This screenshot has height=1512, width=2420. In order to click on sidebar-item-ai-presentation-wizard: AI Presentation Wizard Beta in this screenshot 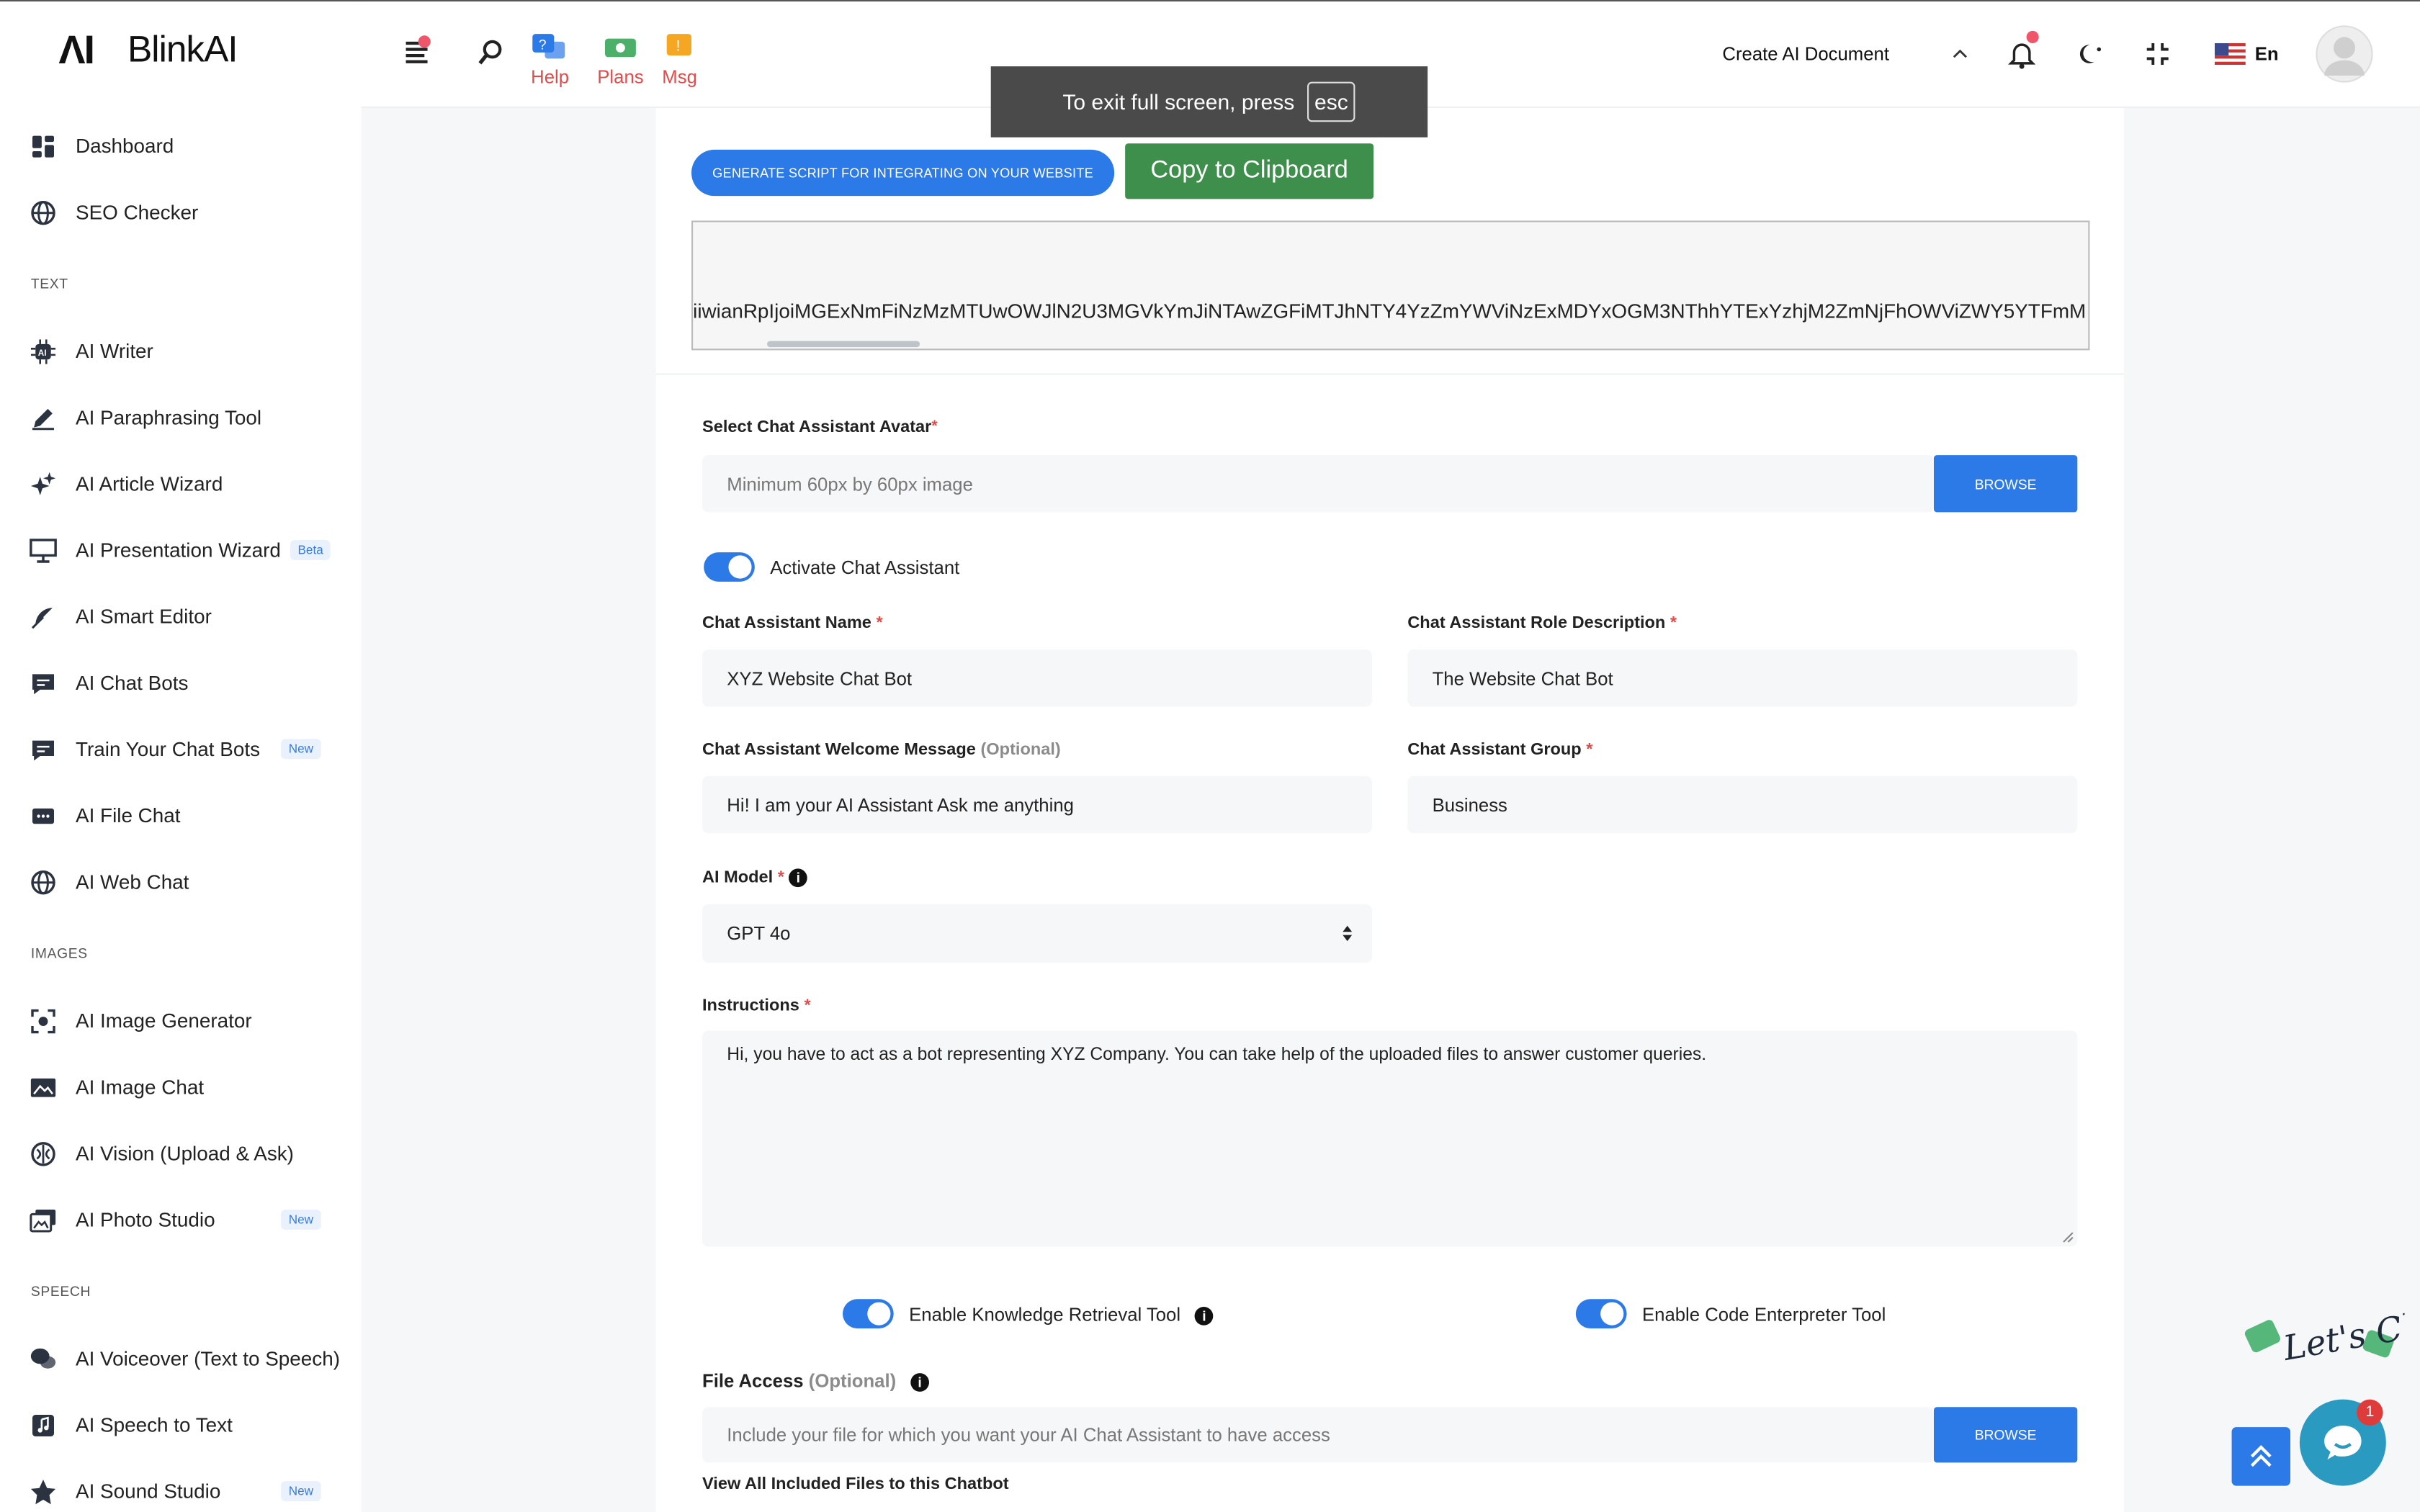, I will do `click(180, 550)`.